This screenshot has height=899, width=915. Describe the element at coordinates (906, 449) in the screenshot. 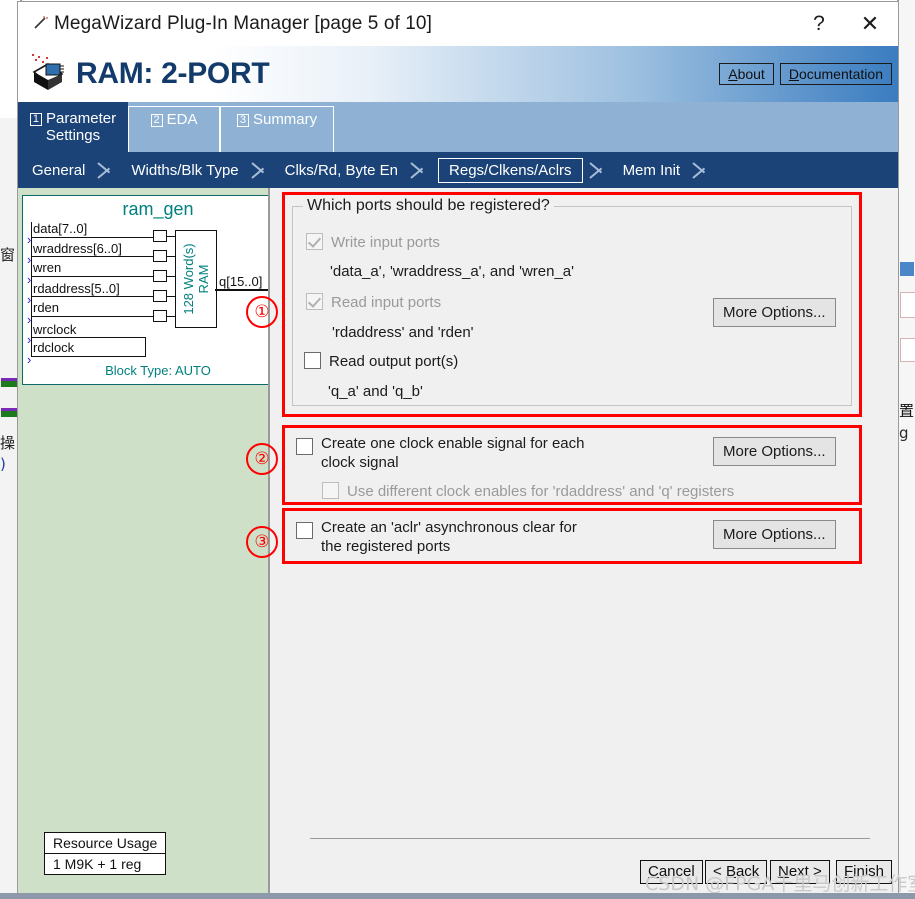

I see `background-app-right: 置 g` at that location.